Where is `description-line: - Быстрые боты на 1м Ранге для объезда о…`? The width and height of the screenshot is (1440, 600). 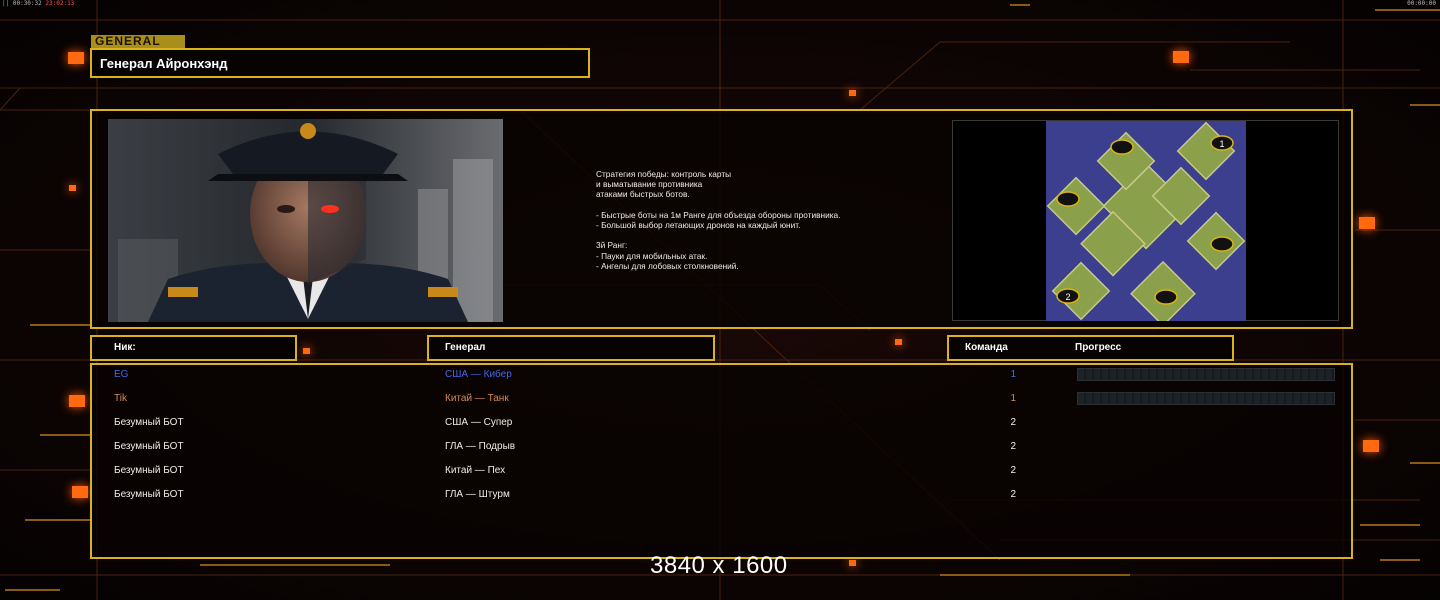
description-line: - Быстрые боты на 1м Ранге для объезда о… is located at coordinates (718, 214).